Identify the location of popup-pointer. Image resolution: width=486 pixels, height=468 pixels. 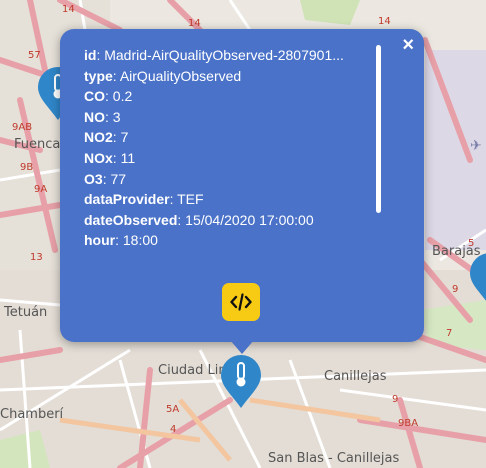
(242, 347).